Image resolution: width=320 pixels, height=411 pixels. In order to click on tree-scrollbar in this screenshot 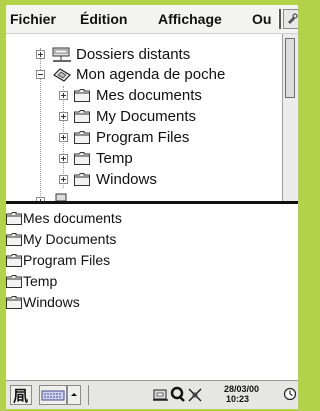, I will do `click(290, 117)`.